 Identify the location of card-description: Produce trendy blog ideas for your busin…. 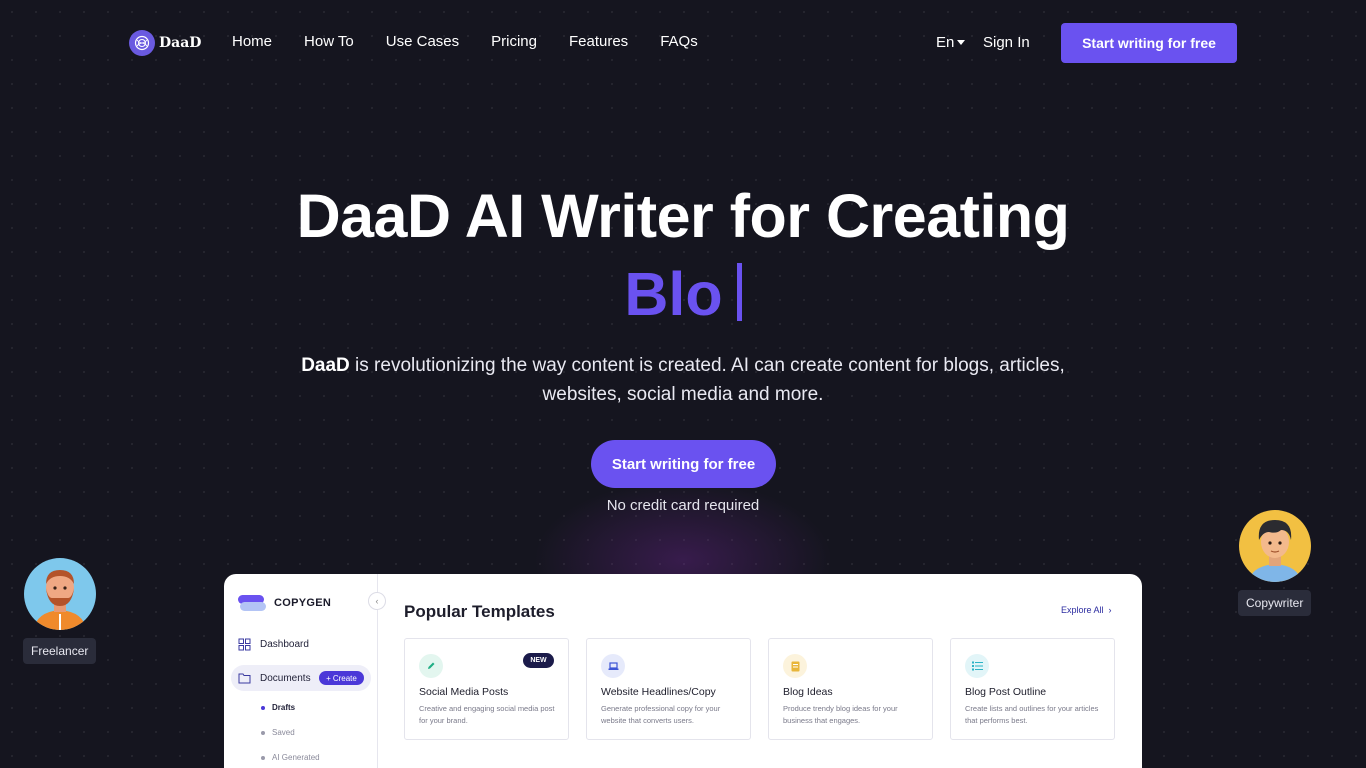
(840, 714).